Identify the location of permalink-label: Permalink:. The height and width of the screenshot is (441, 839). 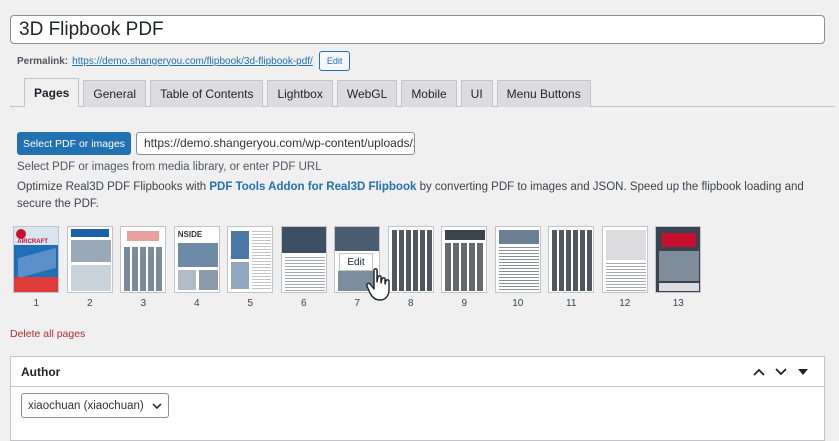
(43, 61).